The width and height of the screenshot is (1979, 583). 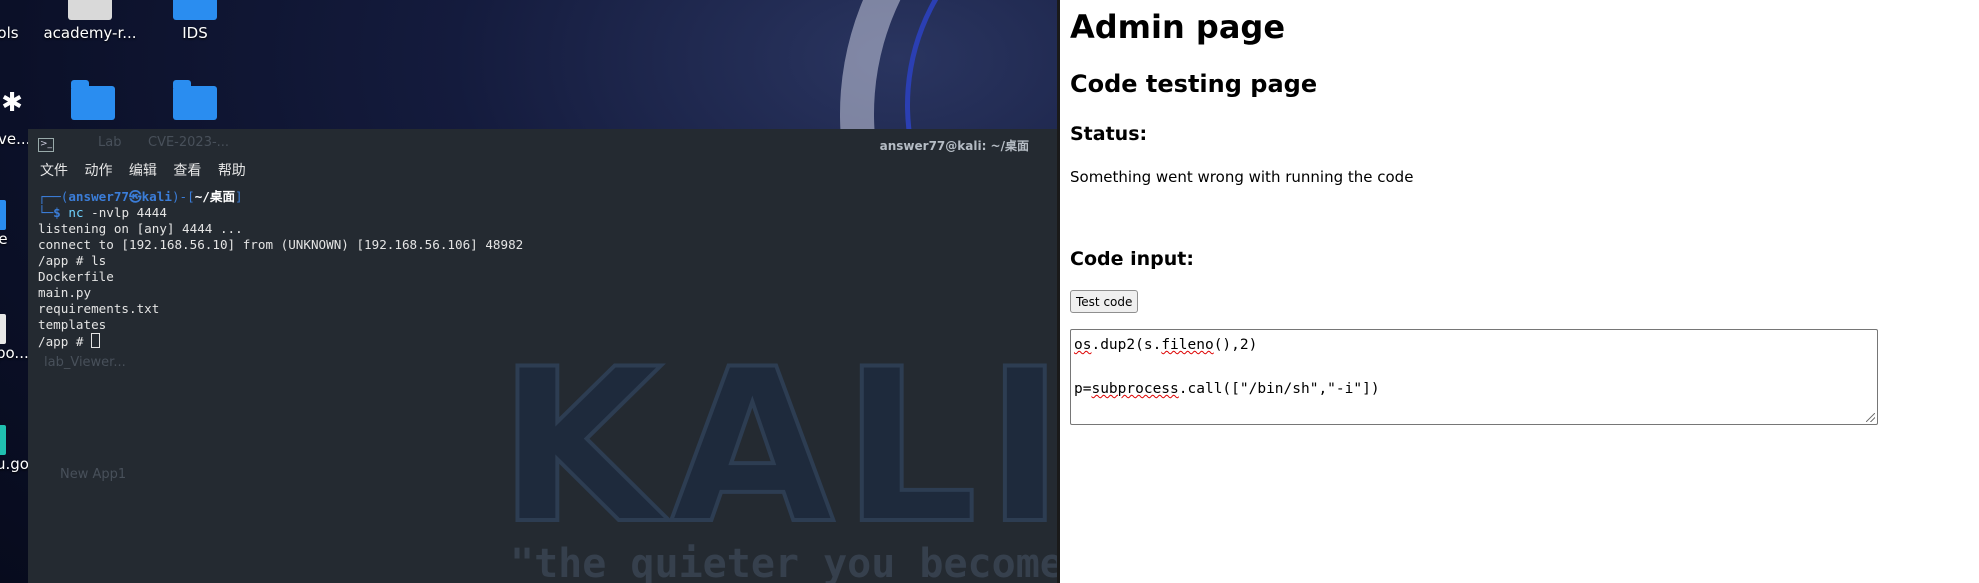 What do you see at coordinates (12, 103) in the screenshot?
I see `app-icon: ✱` at bounding box center [12, 103].